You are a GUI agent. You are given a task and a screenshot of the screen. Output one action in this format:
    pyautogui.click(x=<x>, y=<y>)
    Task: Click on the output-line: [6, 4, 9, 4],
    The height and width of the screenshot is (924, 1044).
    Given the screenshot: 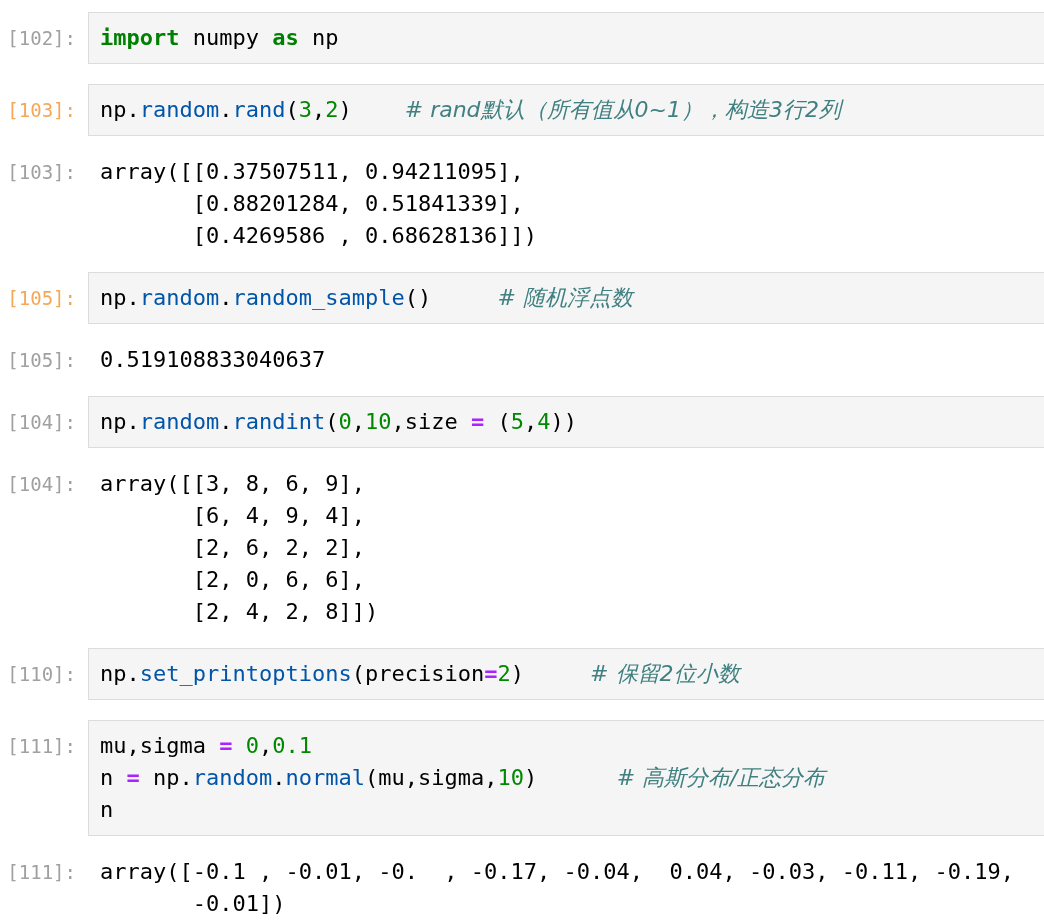 What is the action you would take?
    pyautogui.click(x=278, y=516)
    